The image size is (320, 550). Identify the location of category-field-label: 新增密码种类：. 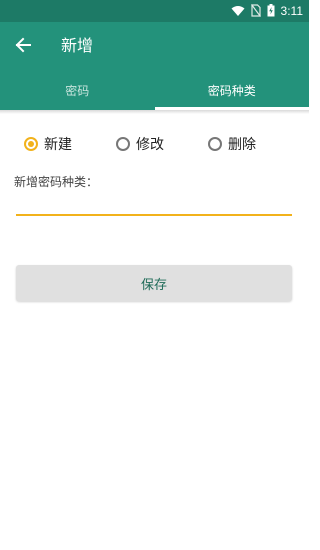
(56, 182).